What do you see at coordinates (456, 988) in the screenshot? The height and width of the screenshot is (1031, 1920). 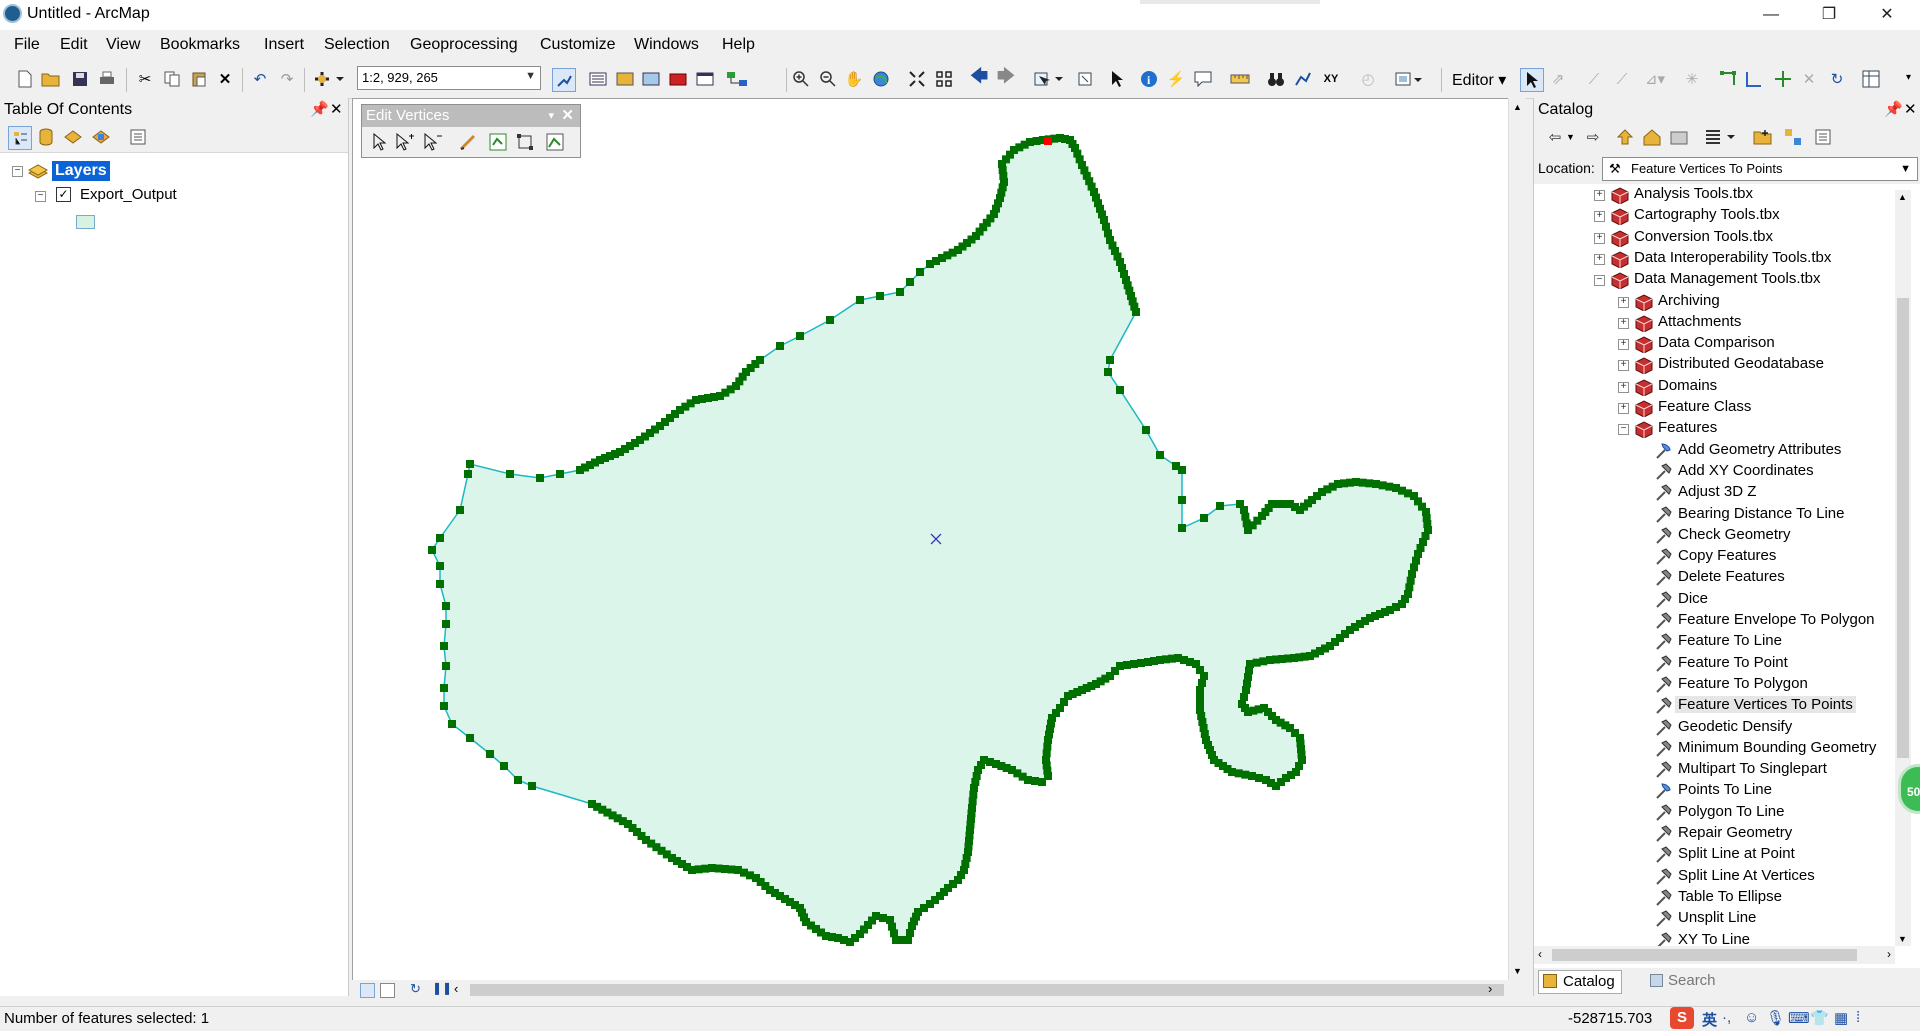 I see `scroll-left-icon: ‹` at bounding box center [456, 988].